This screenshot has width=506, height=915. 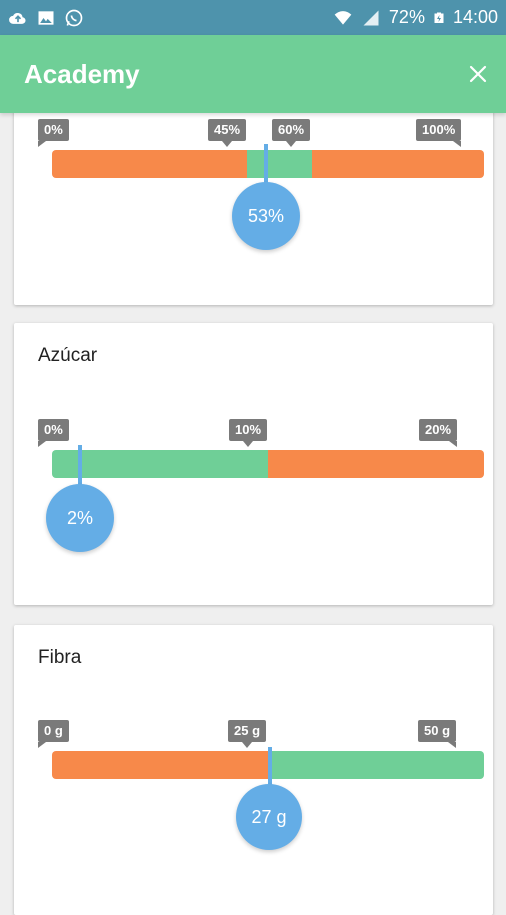 I want to click on whatsapp-icon, so click(x=74, y=17).